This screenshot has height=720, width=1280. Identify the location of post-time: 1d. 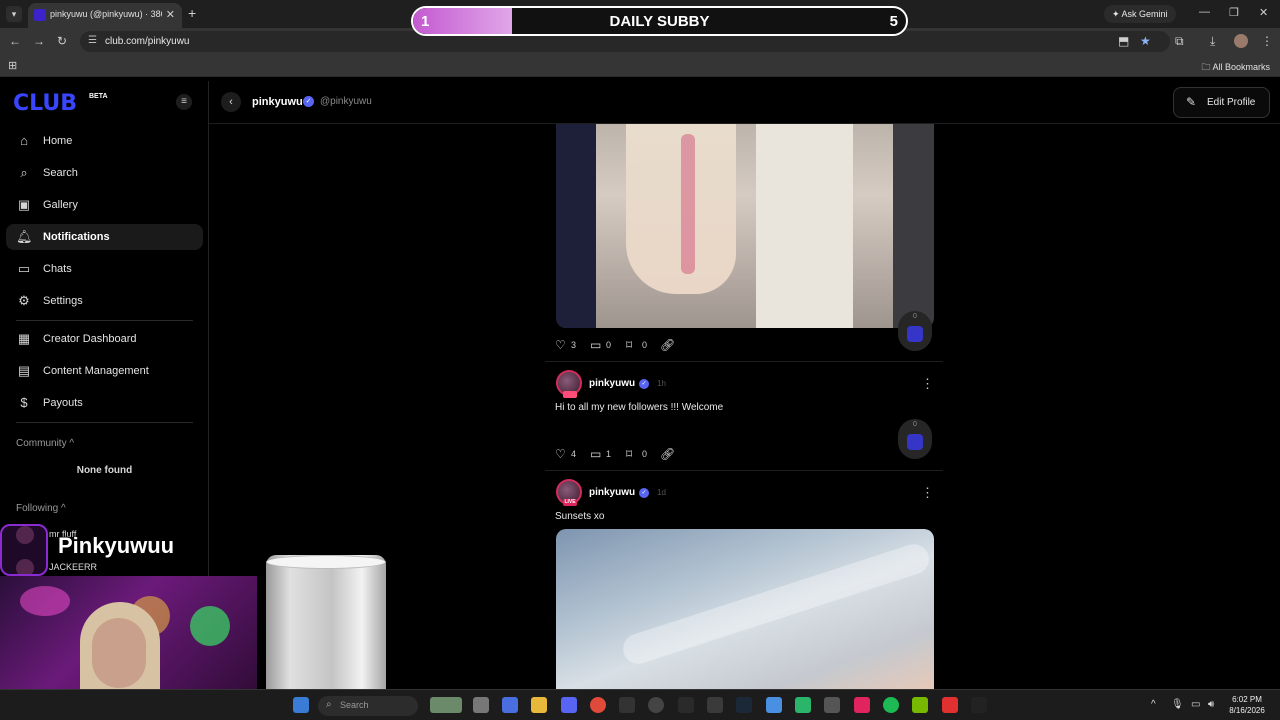
(661, 492).